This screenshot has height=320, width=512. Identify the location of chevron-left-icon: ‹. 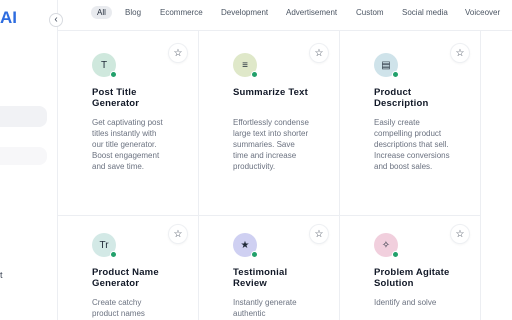
(56, 19).